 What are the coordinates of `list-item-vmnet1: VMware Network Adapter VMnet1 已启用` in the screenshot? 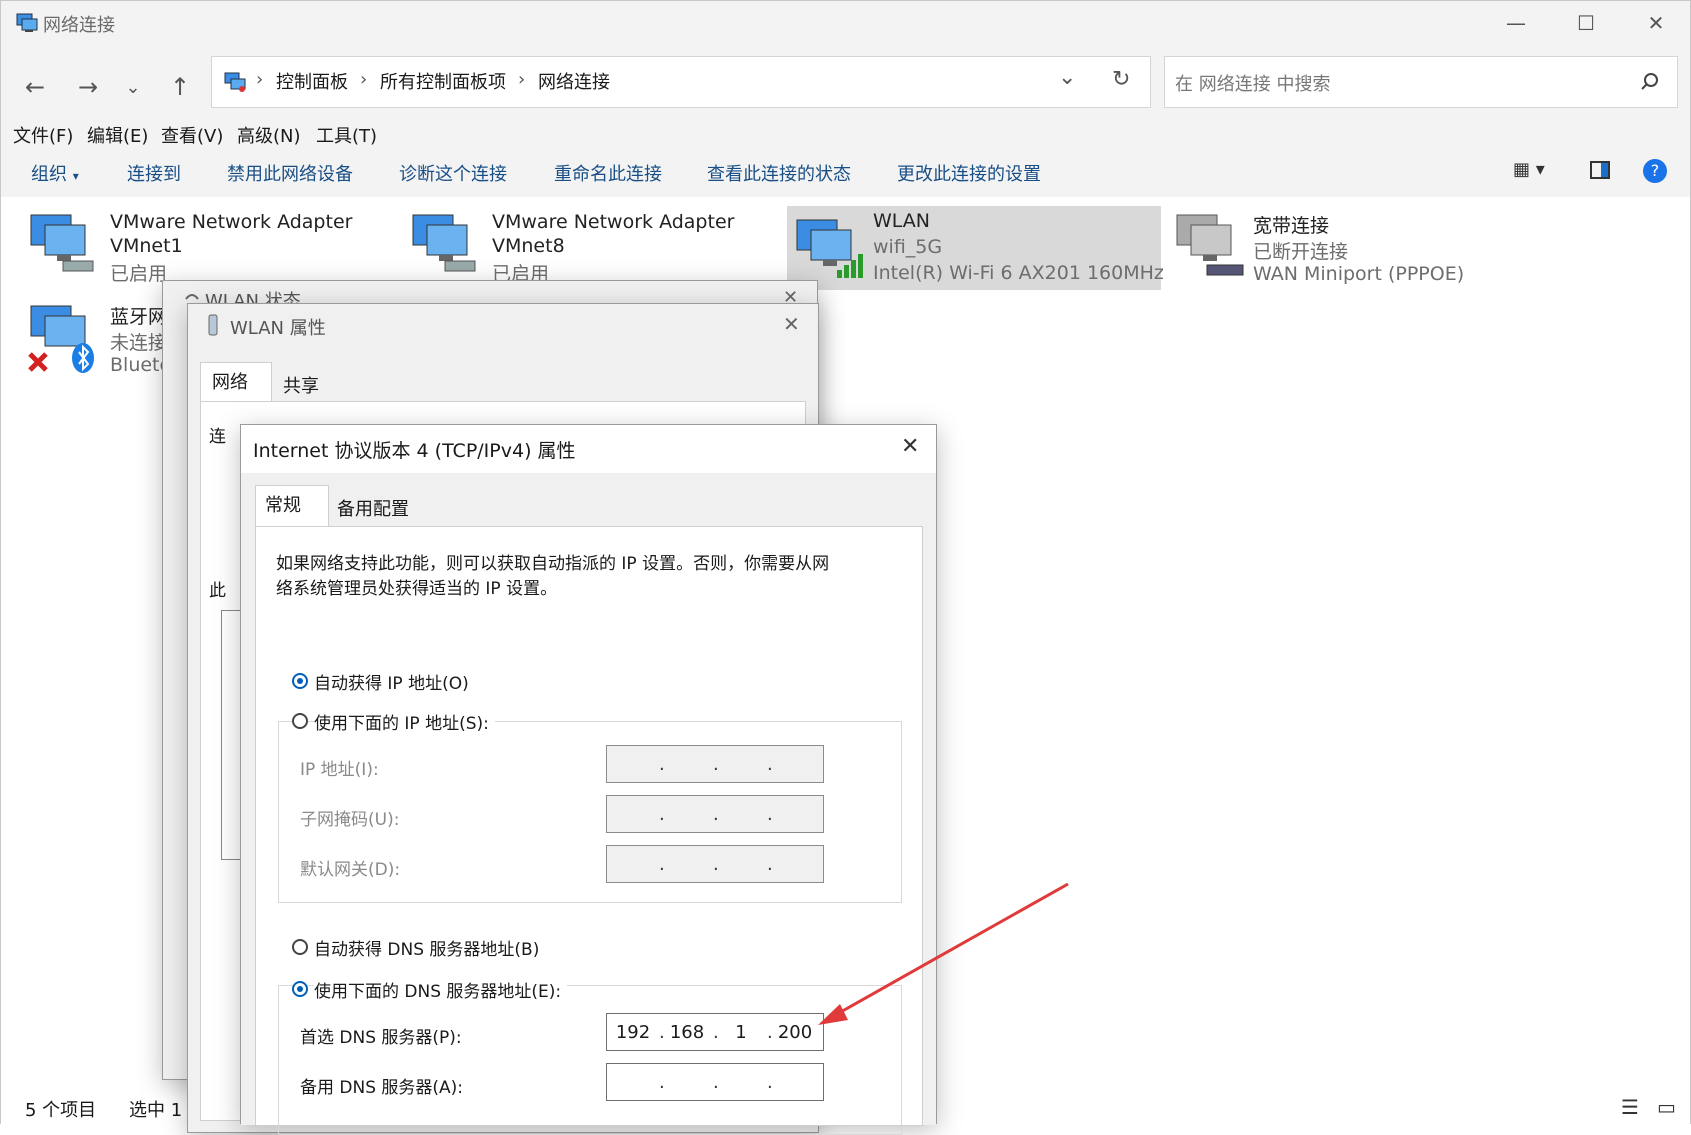 It's located at (197, 246).